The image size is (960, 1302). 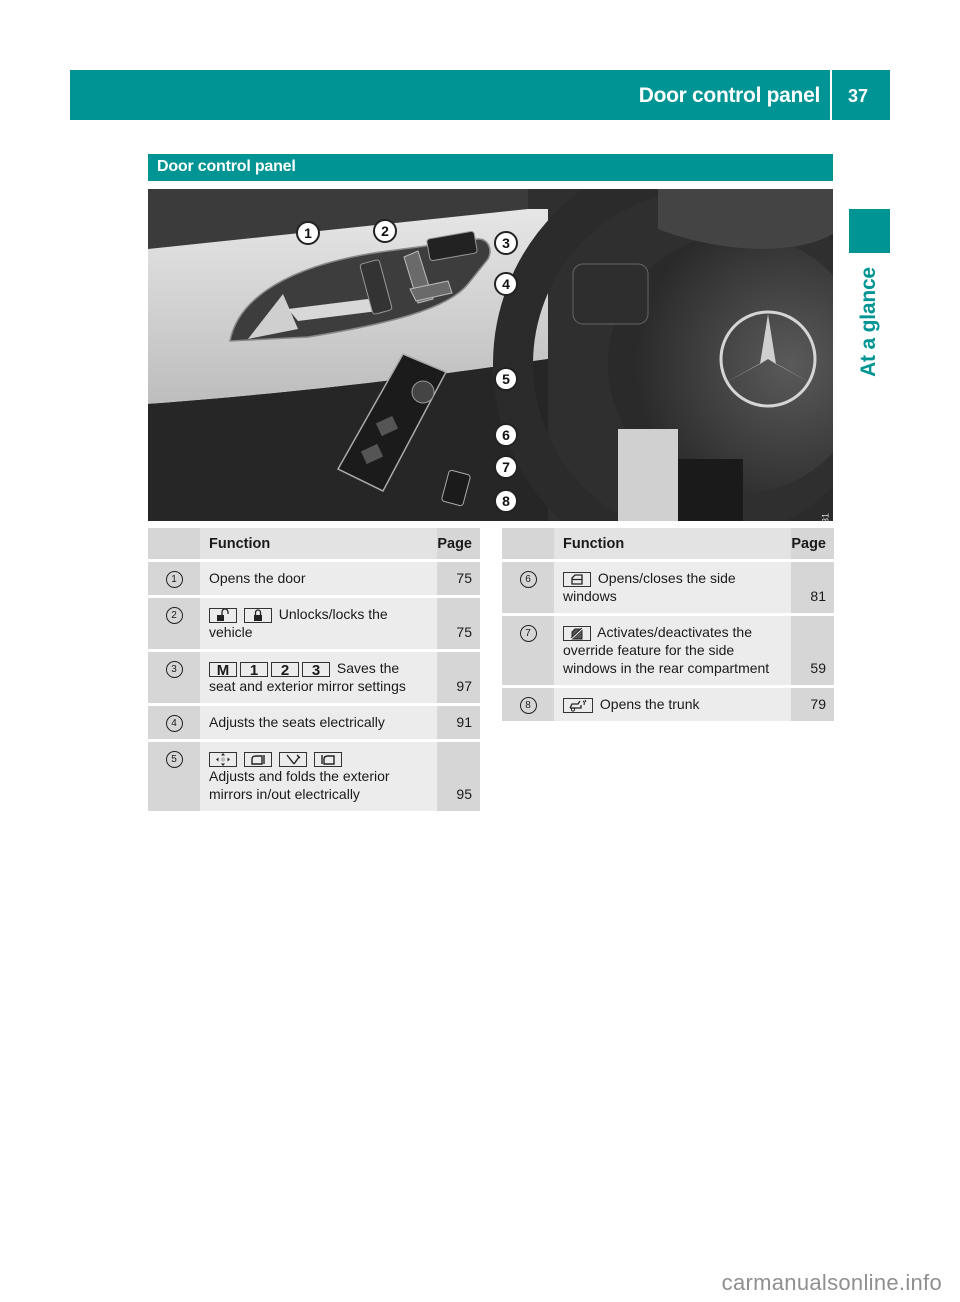 What do you see at coordinates (506, 379) in the screenshot?
I see `callout-5: 5` at bounding box center [506, 379].